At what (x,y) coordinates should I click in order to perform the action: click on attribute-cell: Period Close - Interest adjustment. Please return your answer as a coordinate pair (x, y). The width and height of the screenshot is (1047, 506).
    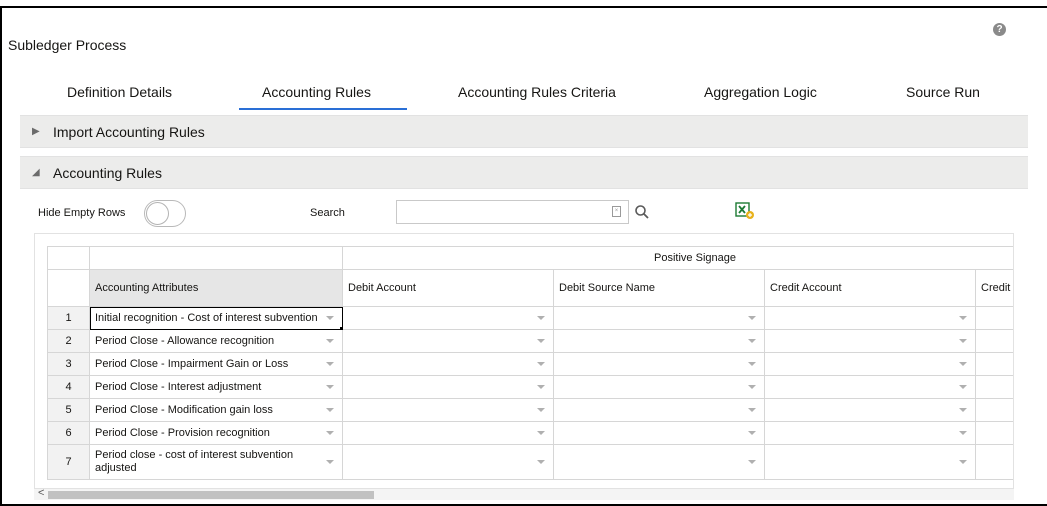
    Looking at the image, I should click on (216, 387).